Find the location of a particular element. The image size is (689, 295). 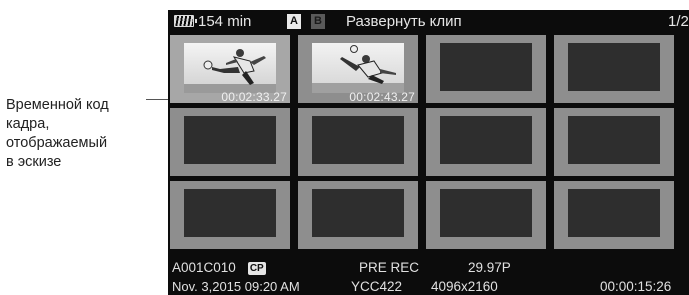

caption-line: отображаемый is located at coordinates (57, 143).